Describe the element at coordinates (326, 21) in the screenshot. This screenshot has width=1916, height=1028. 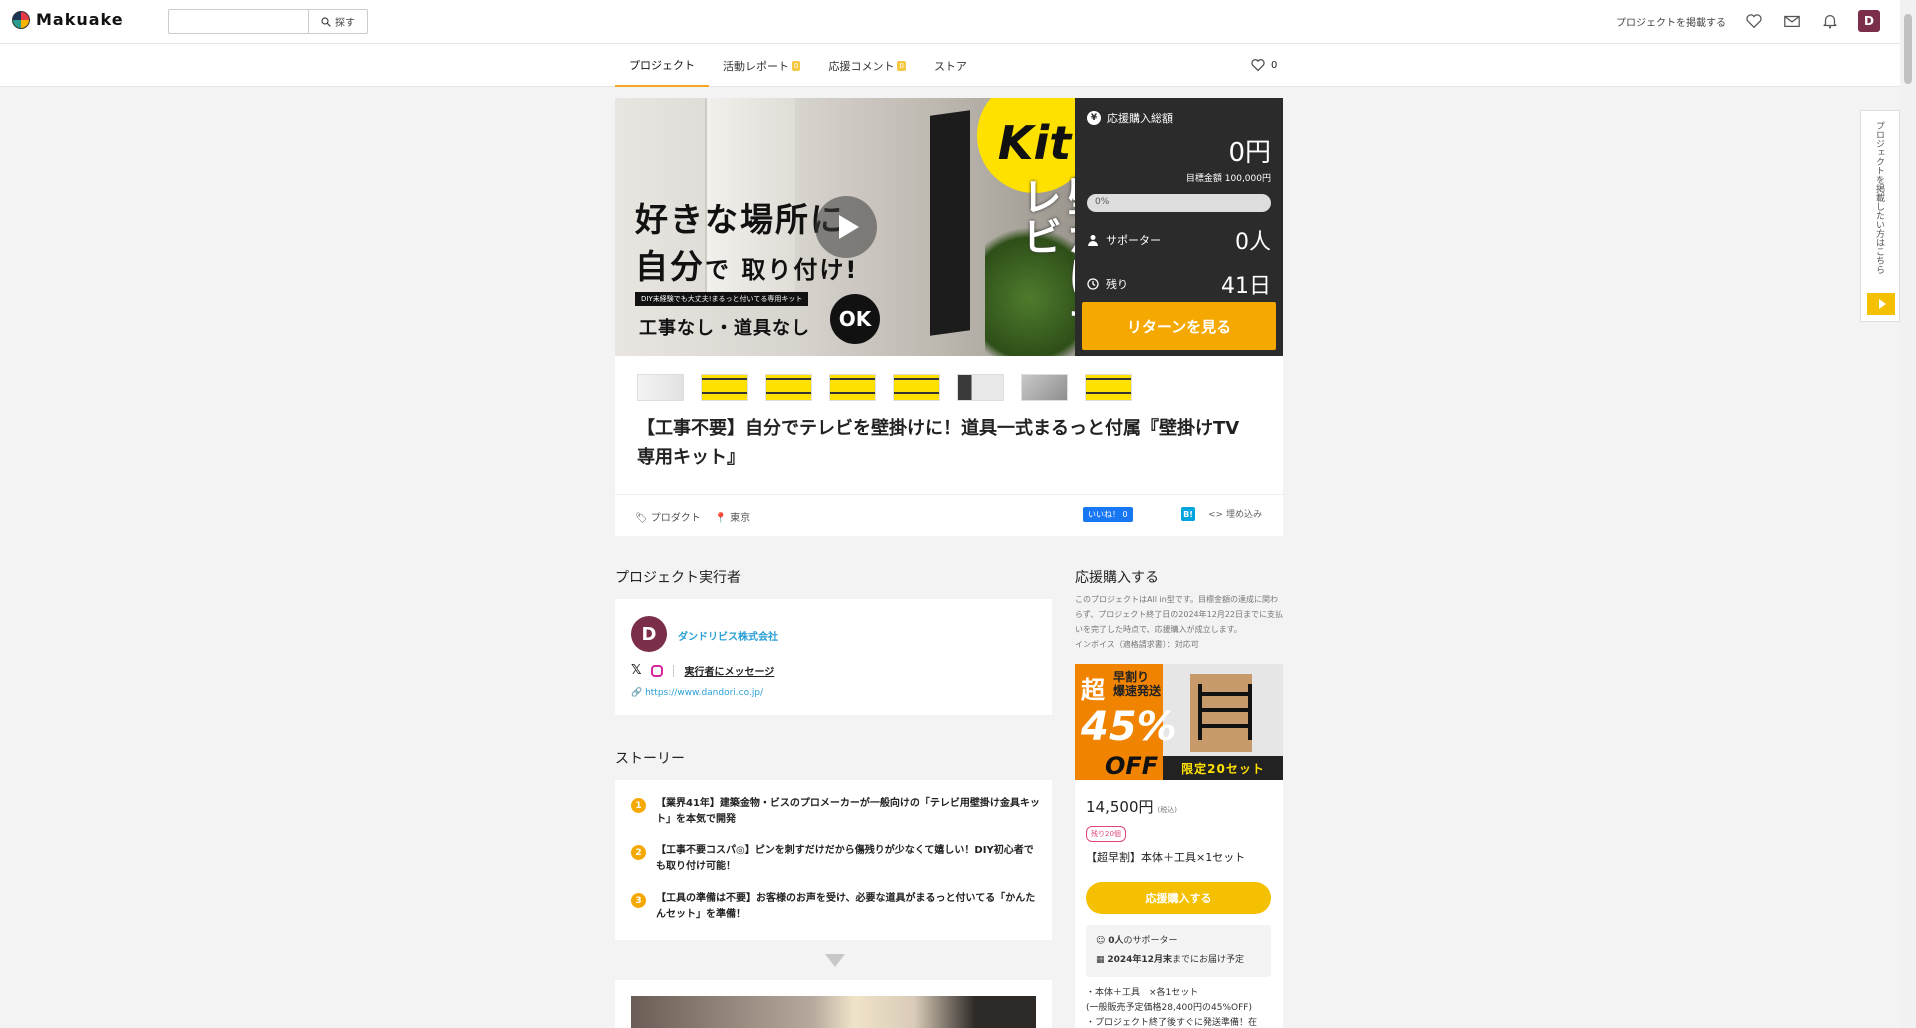
I see `search-icon` at that location.